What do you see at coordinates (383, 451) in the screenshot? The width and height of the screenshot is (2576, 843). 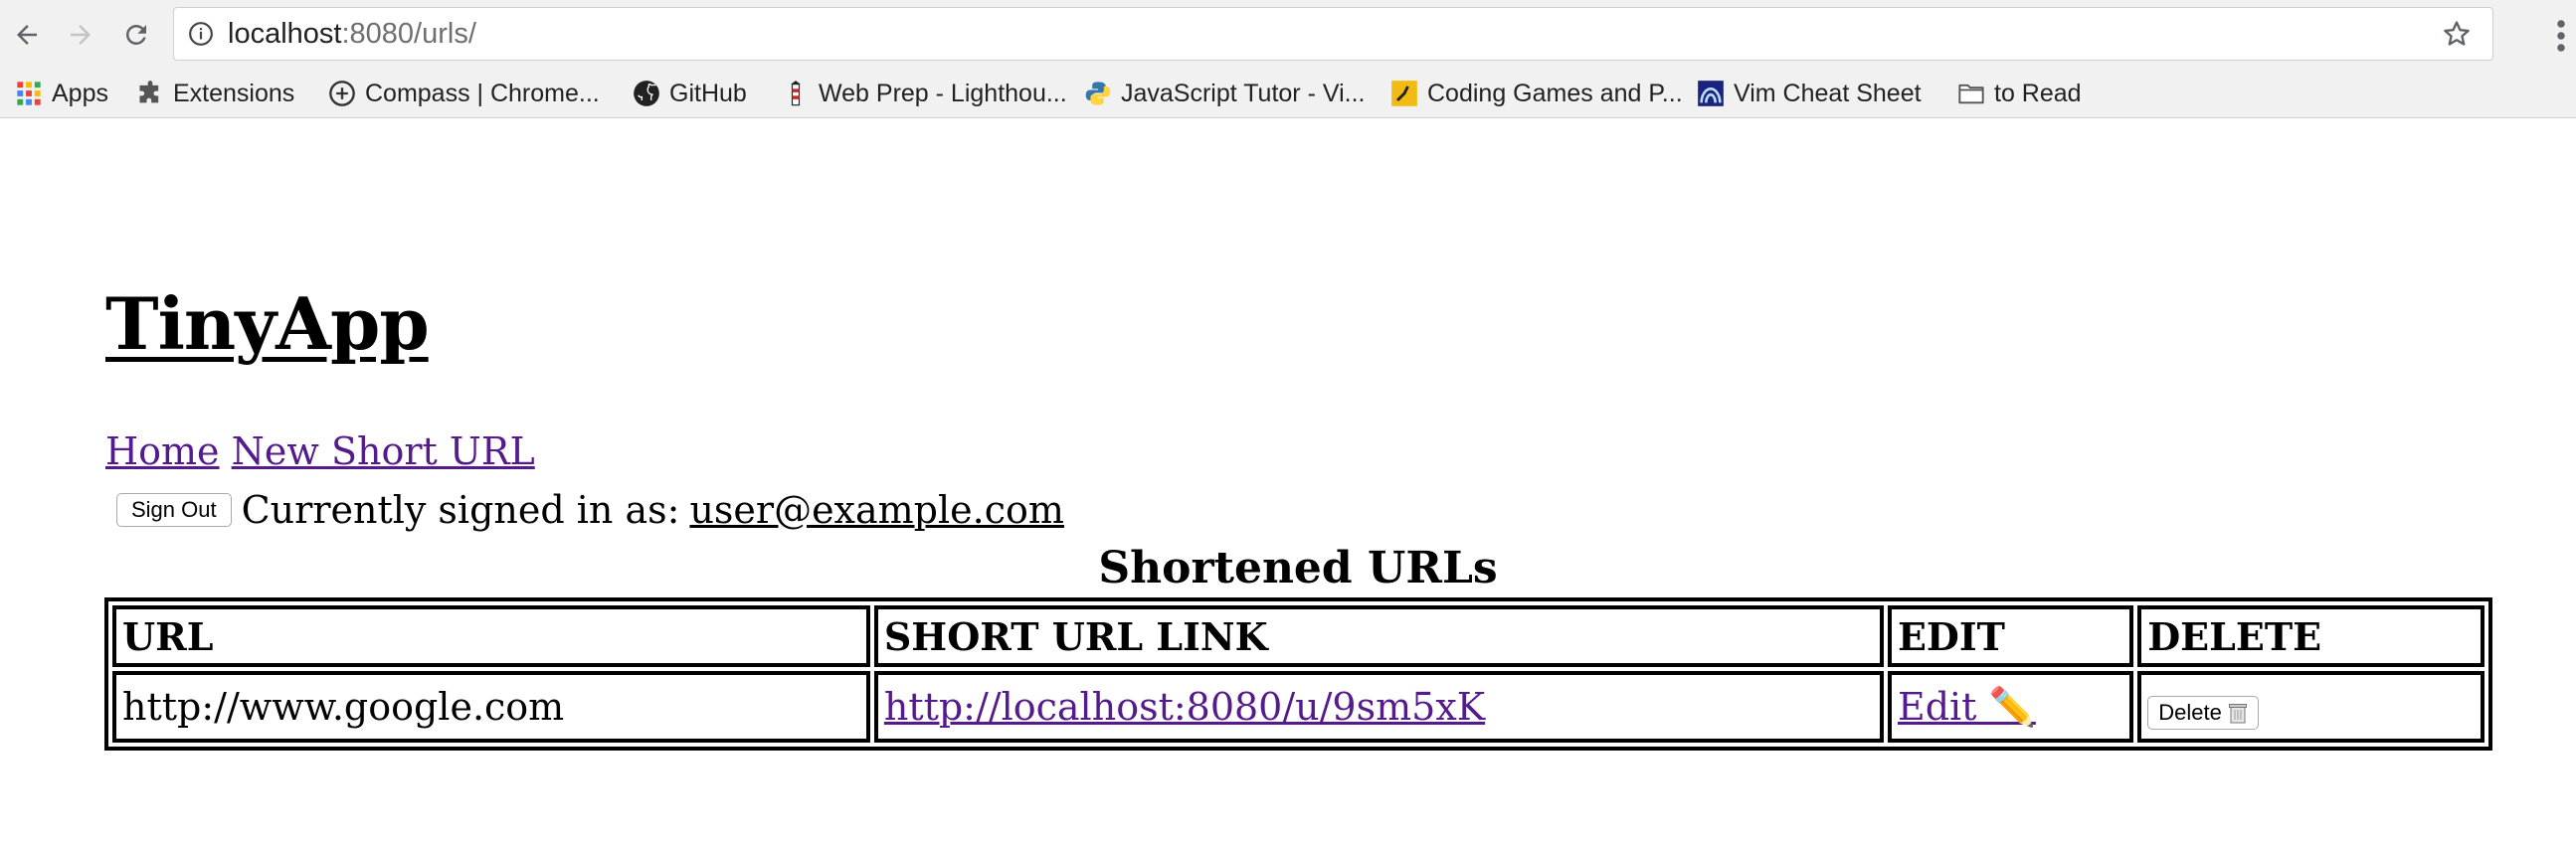 I see `new-short-url-link: New Short URL` at bounding box center [383, 451].